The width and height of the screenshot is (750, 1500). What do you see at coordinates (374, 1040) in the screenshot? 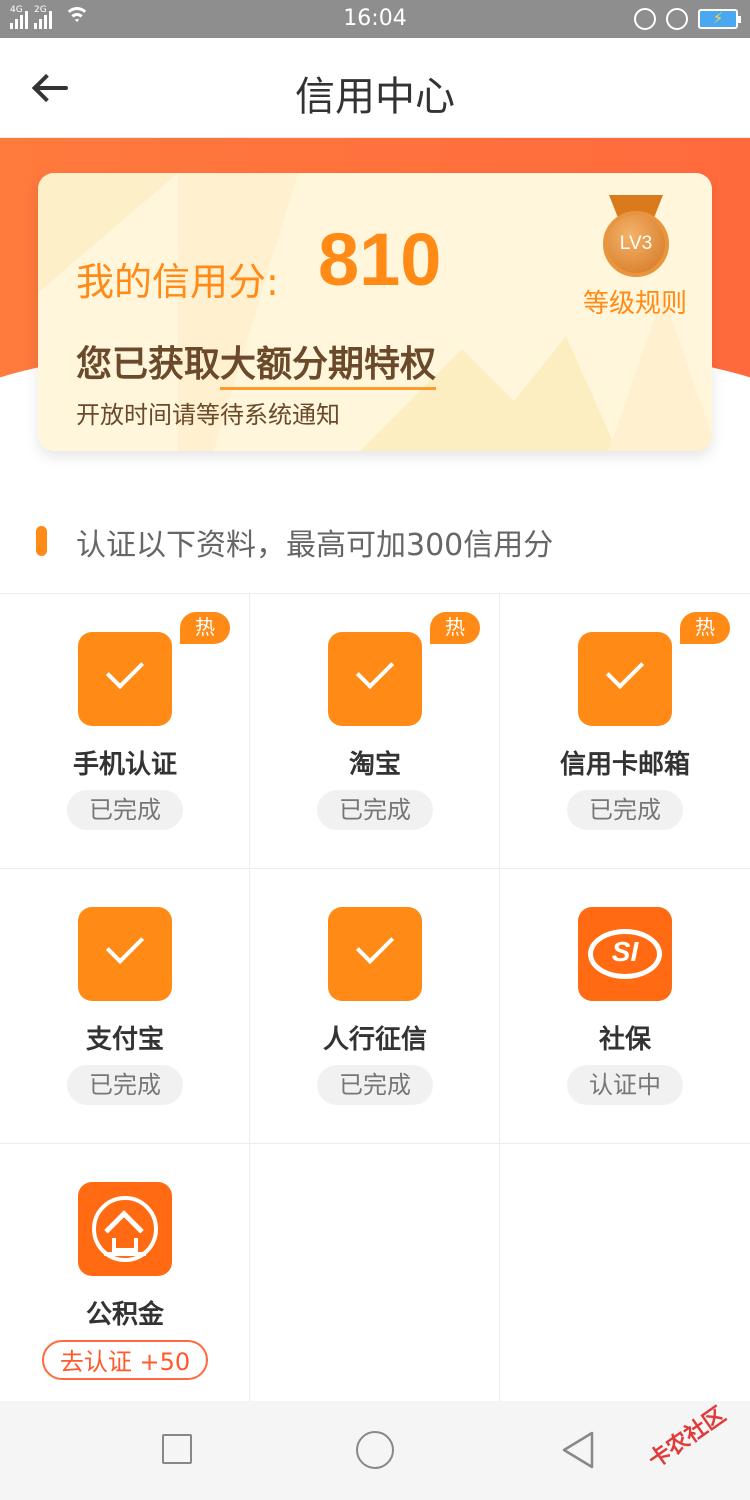
I see `auth-item-name: 人行征信` at bounding box center [374, 1040].